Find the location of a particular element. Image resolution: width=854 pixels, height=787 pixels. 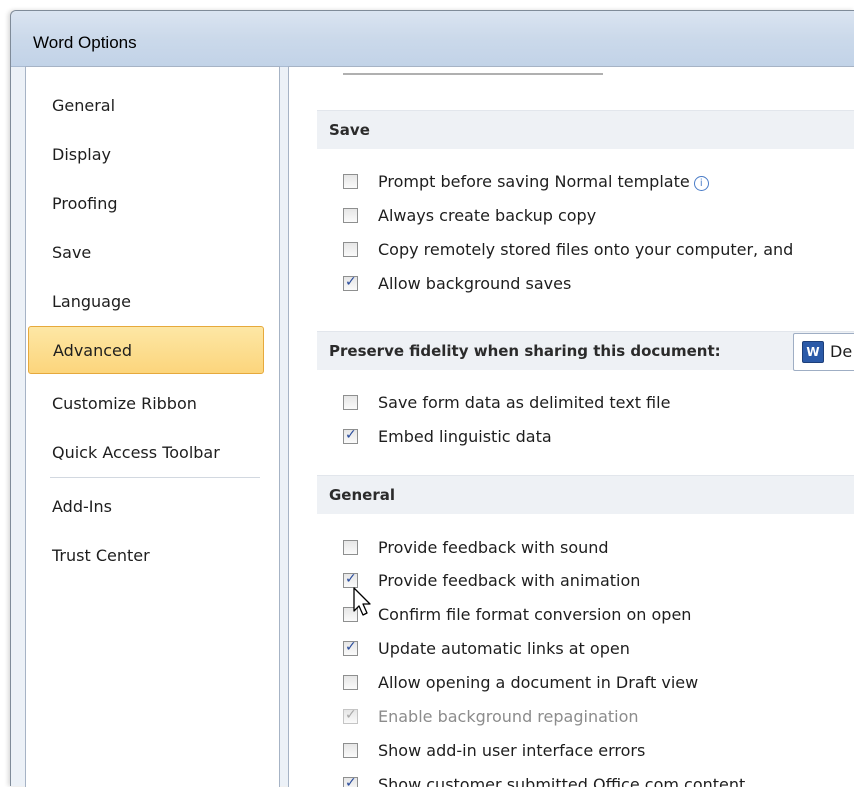

nav-item-proofing: Proofing is located at coordinates (152, 204).